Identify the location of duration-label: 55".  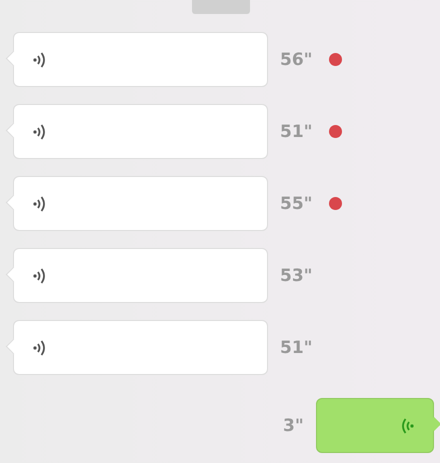
(296, 204).